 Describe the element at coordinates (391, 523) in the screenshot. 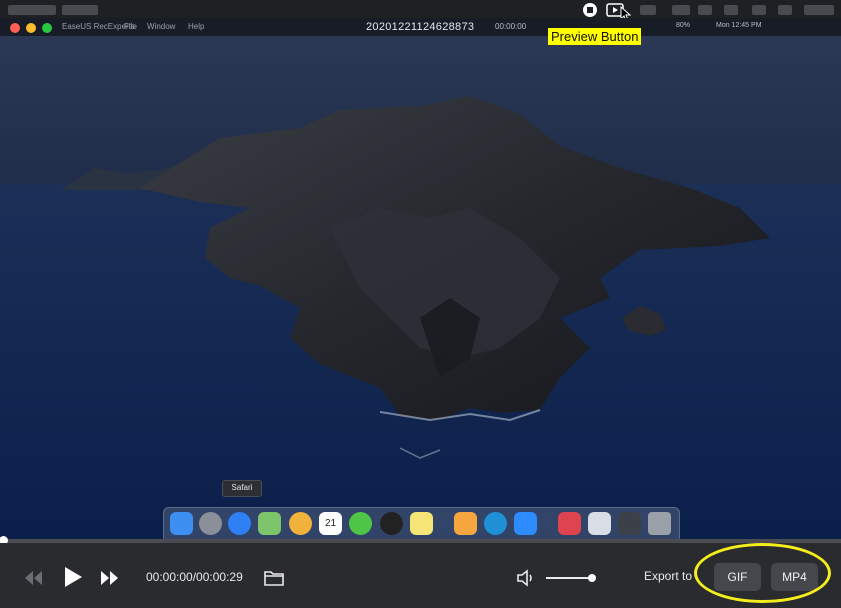

I see `qq-icon` at that location.